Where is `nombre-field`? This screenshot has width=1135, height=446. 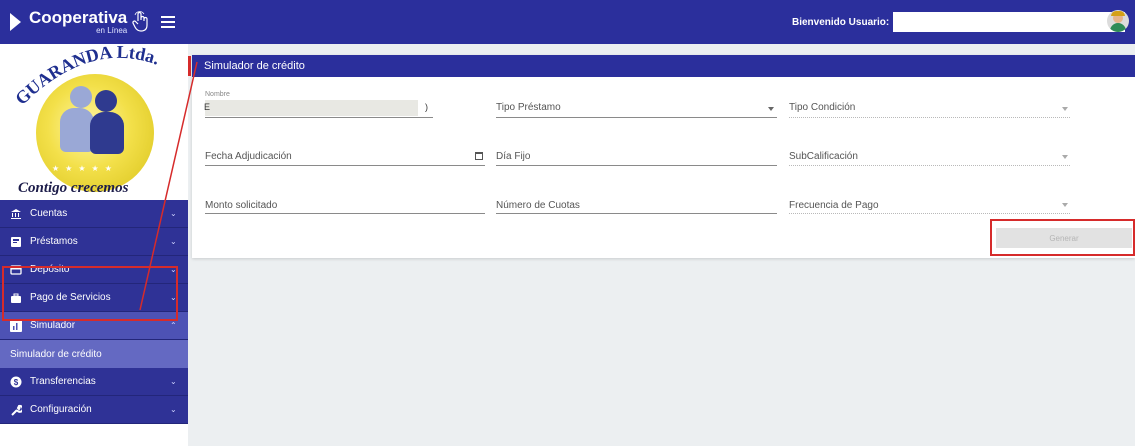 nombre-field is located at coordinates (319, 117).